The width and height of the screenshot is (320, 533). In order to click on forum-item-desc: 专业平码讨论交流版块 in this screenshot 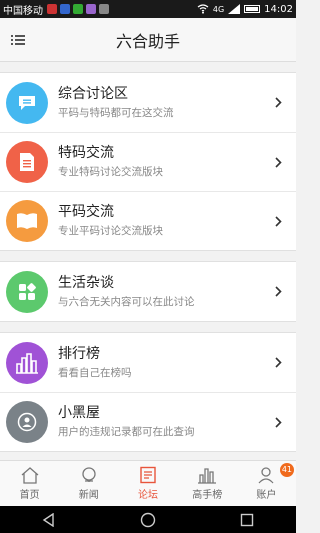, I will do `click(110, 231)`.